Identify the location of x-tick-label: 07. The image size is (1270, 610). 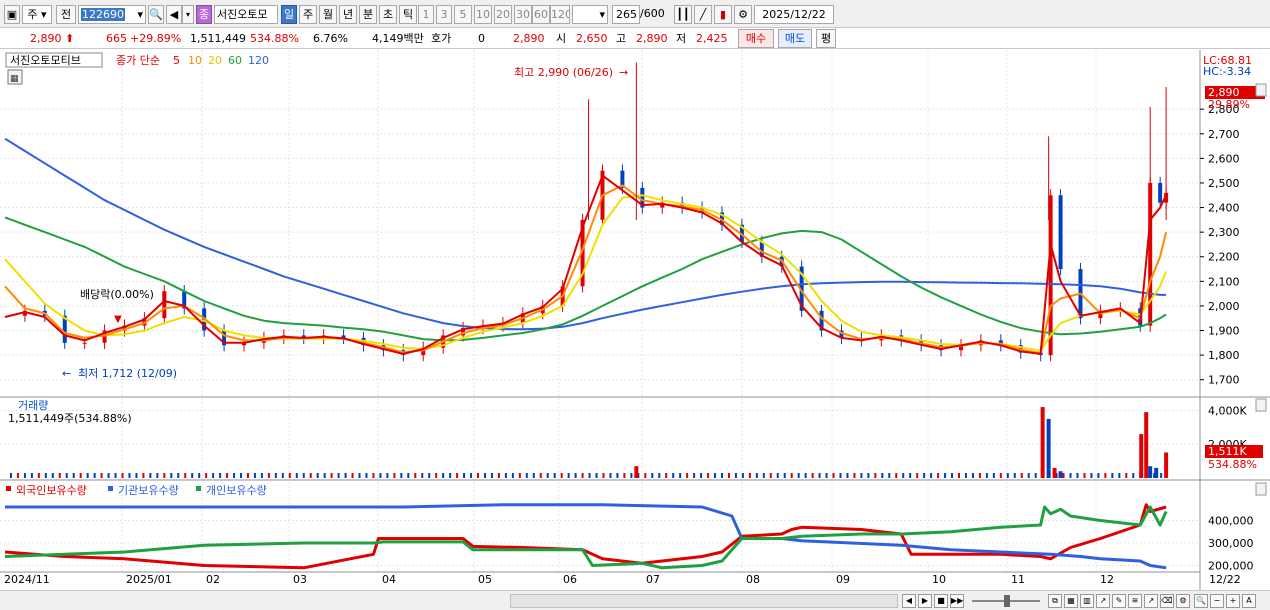
(653, 579).